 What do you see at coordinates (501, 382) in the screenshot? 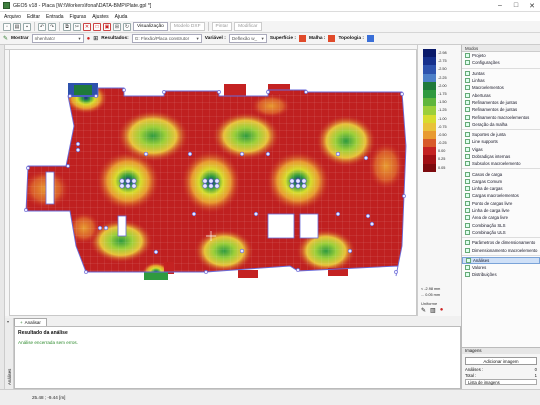
I see `image-list-button: Lista de imagens` at bounding box center [501, 382].